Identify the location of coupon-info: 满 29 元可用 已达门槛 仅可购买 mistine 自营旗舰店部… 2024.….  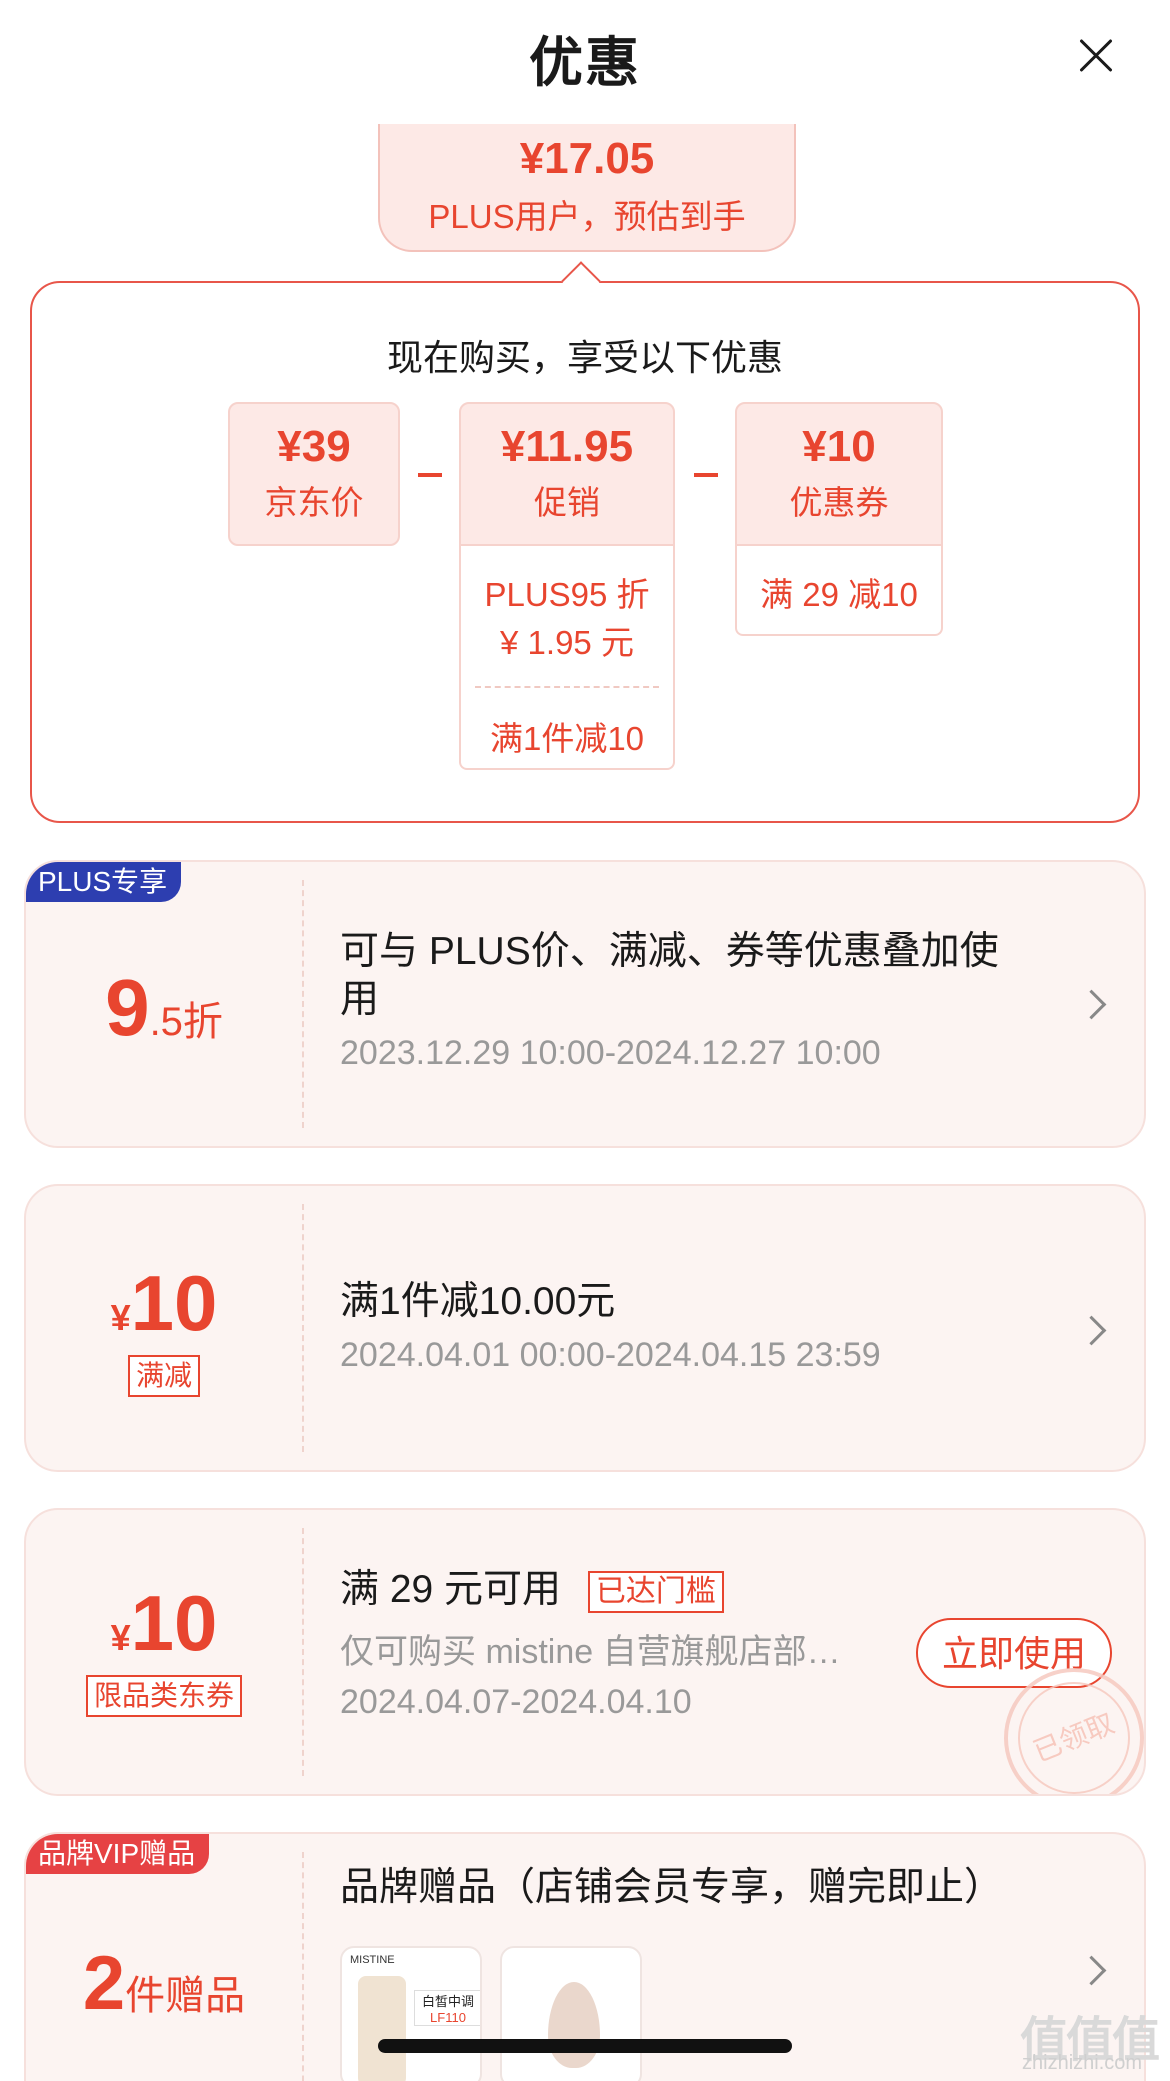
(612, 1644).